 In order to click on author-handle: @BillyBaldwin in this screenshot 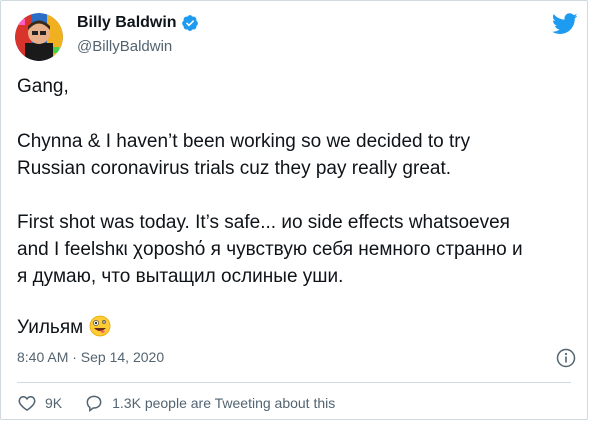, I will do `click(124, 46)`.